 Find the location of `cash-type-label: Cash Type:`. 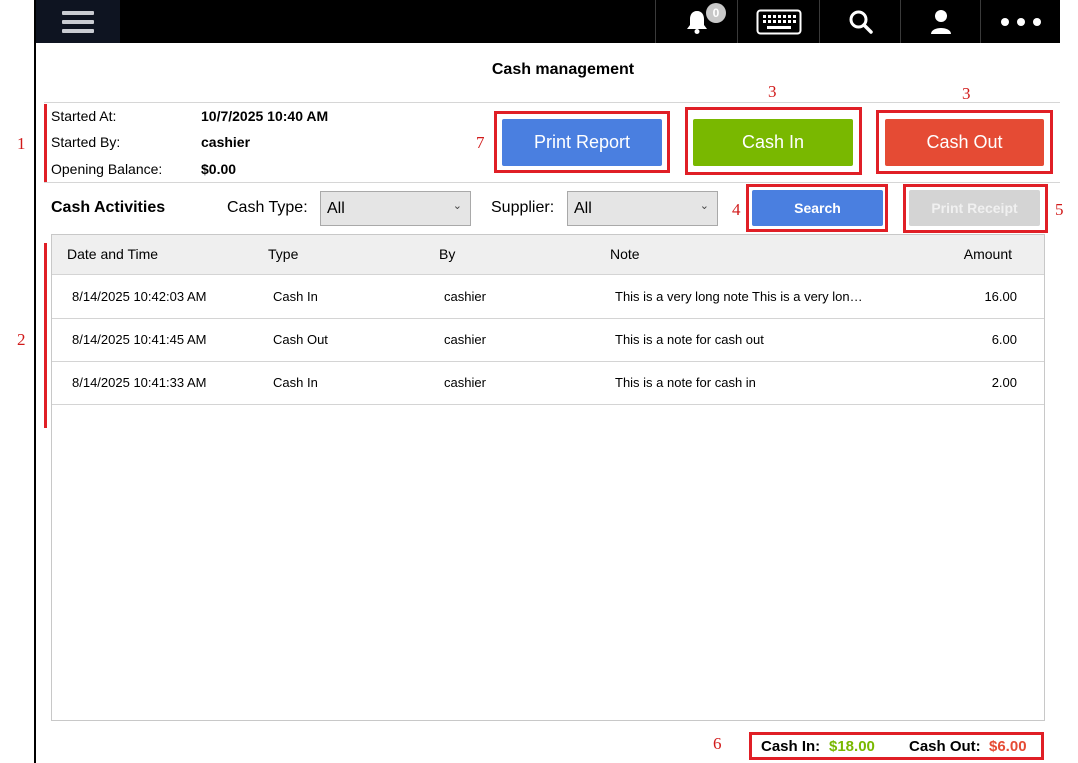

cash-type-label: Cash Type: is located at coordinates (267, 207).